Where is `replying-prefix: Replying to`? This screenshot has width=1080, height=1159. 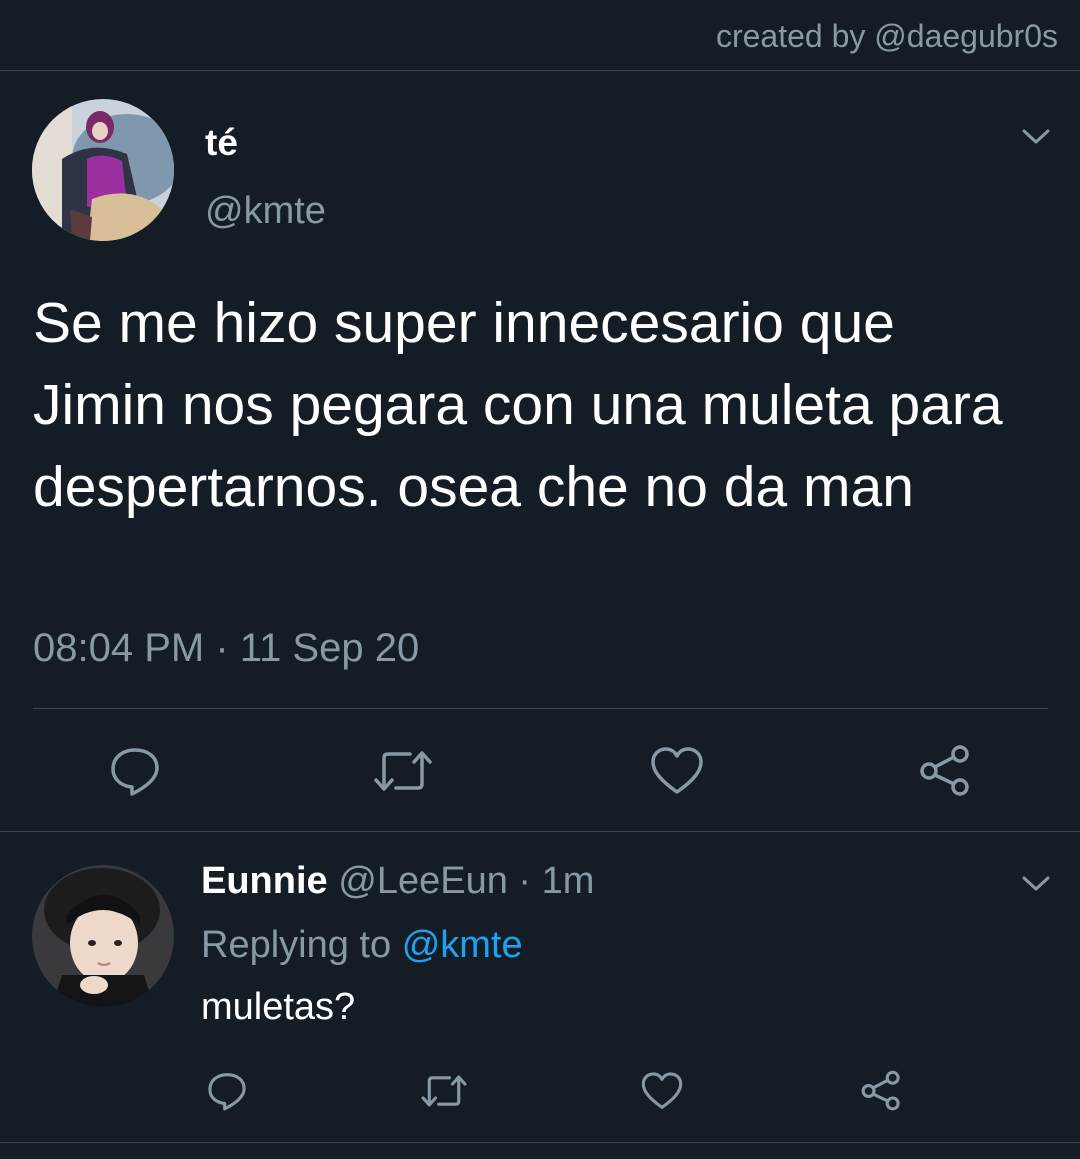 replying-prefix: Replying to is located at coordinates (296, 945).